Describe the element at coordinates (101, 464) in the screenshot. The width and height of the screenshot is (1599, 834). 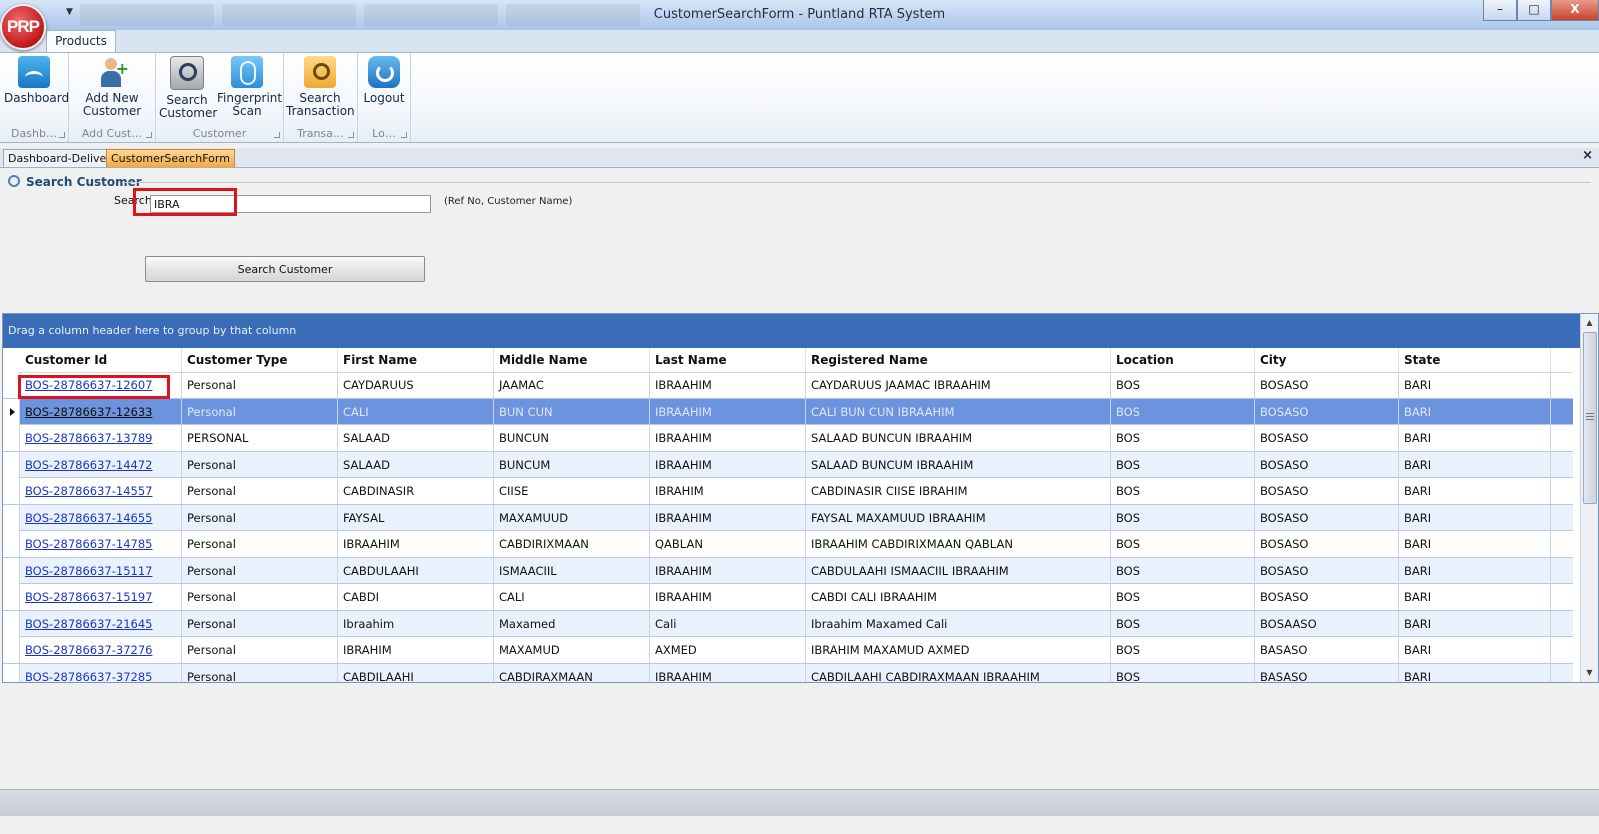
I see `customer-id-link: BOS-28786637-14472` at that location.